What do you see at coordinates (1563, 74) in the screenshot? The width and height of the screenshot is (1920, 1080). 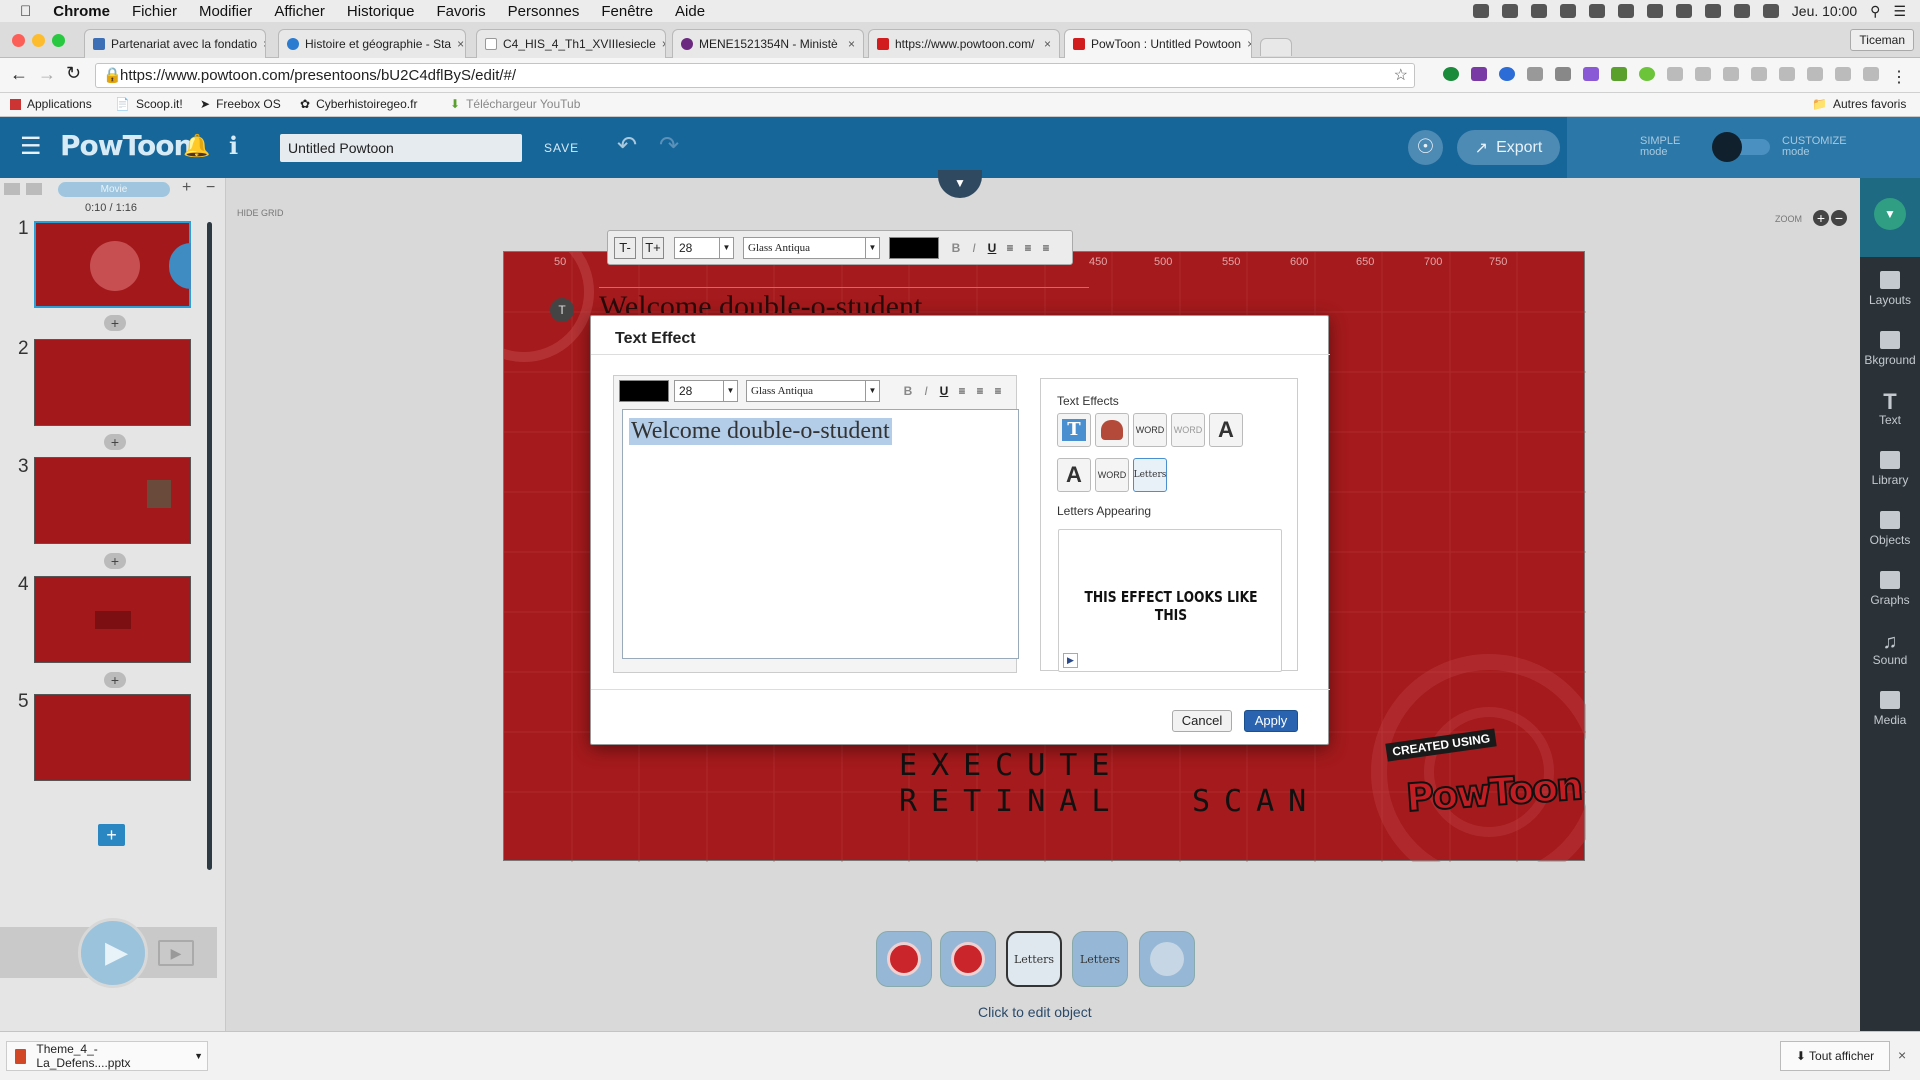 I see `camera-icon` at bounding box center [1563, 74].